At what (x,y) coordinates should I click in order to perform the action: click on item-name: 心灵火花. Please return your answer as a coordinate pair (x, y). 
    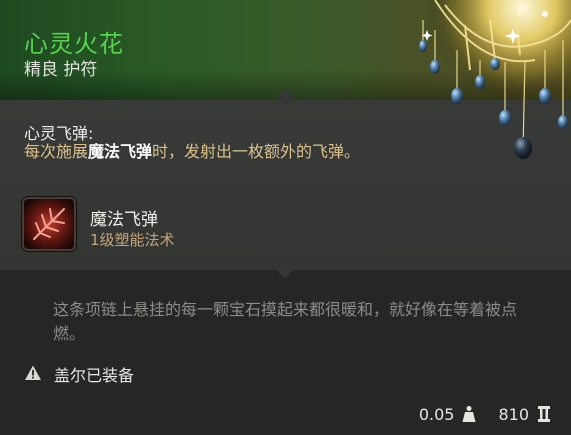
    Looking at the image, I should click on (74, 44).